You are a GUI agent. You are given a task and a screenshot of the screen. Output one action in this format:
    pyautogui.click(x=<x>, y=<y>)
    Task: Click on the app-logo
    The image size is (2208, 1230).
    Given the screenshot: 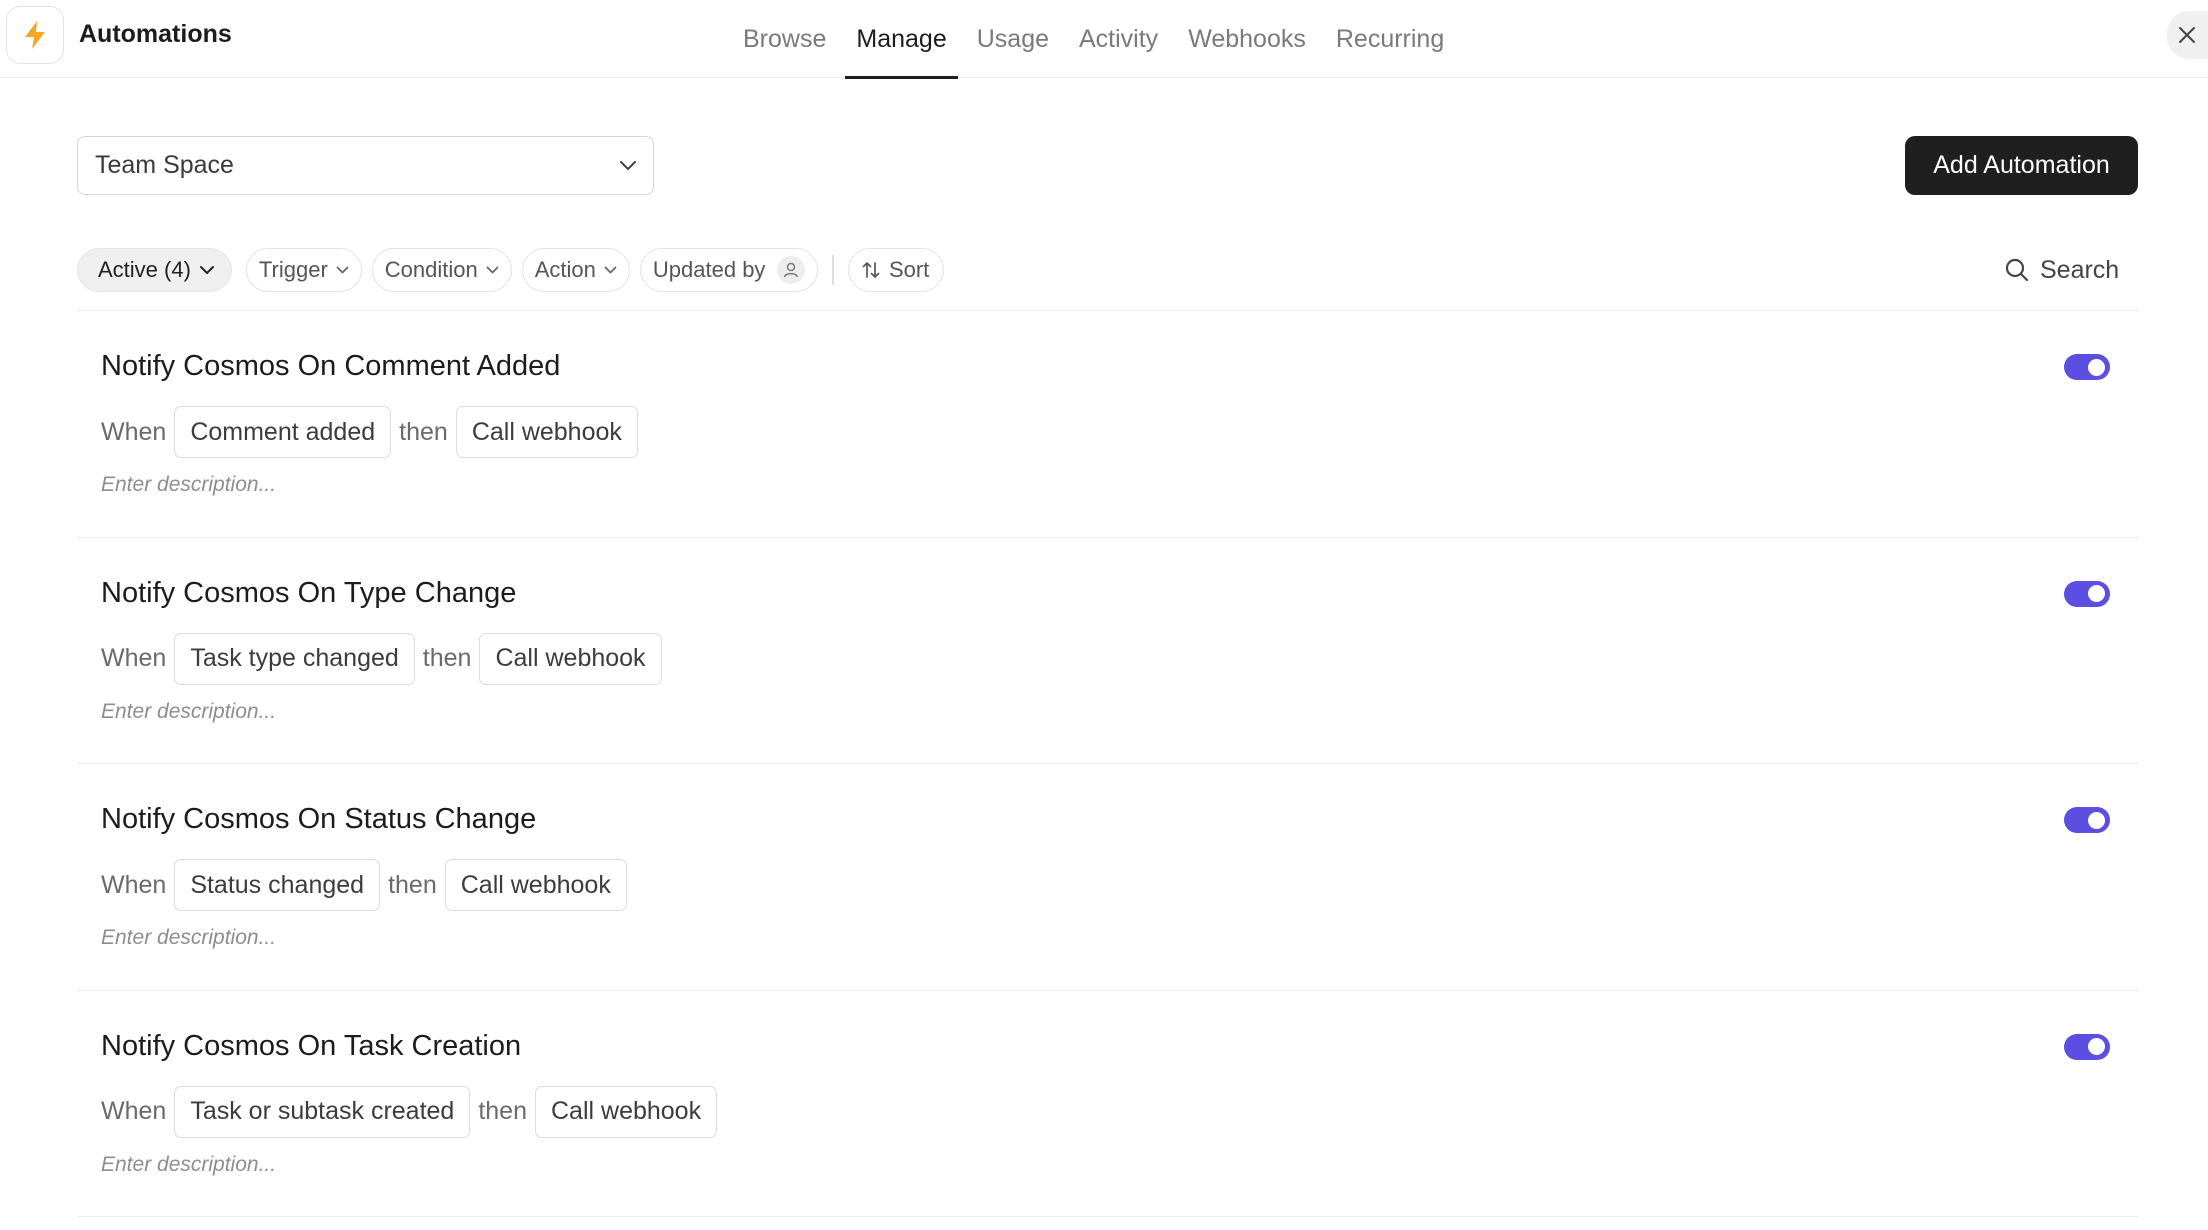 What is the action you would take?
    pyautogui.click(x=35, y=35)
    